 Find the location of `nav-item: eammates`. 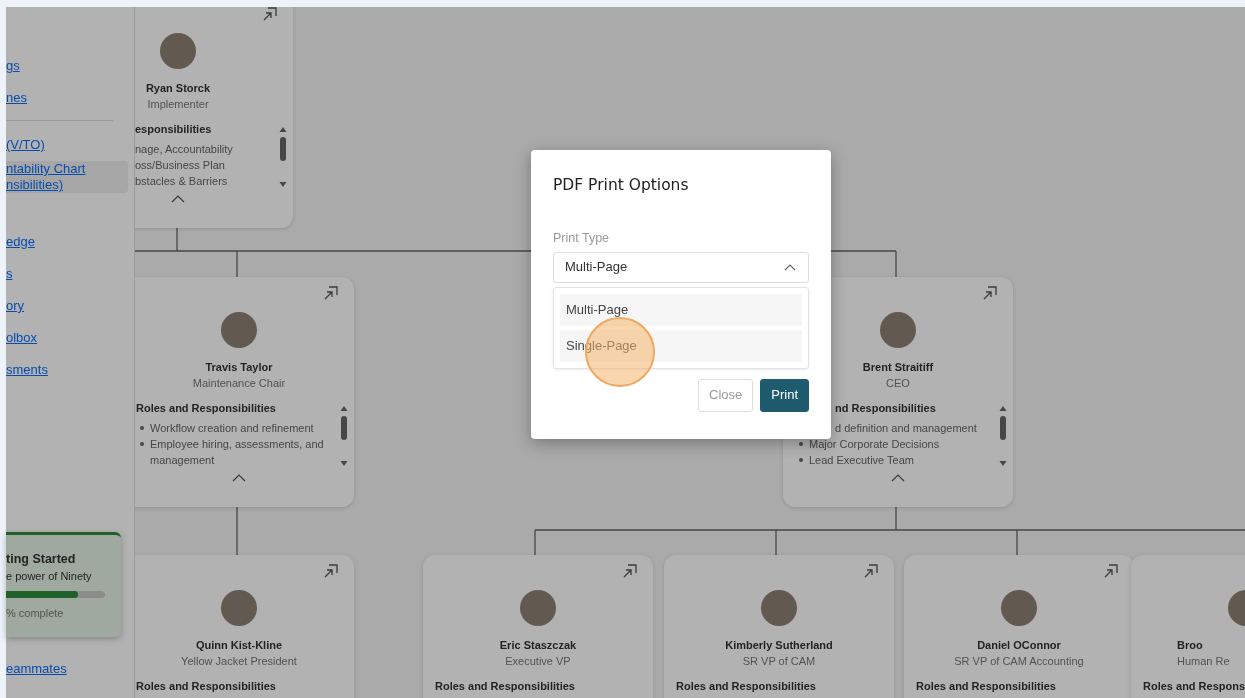

nav-item: eammates is located at coordinates (36, 669).